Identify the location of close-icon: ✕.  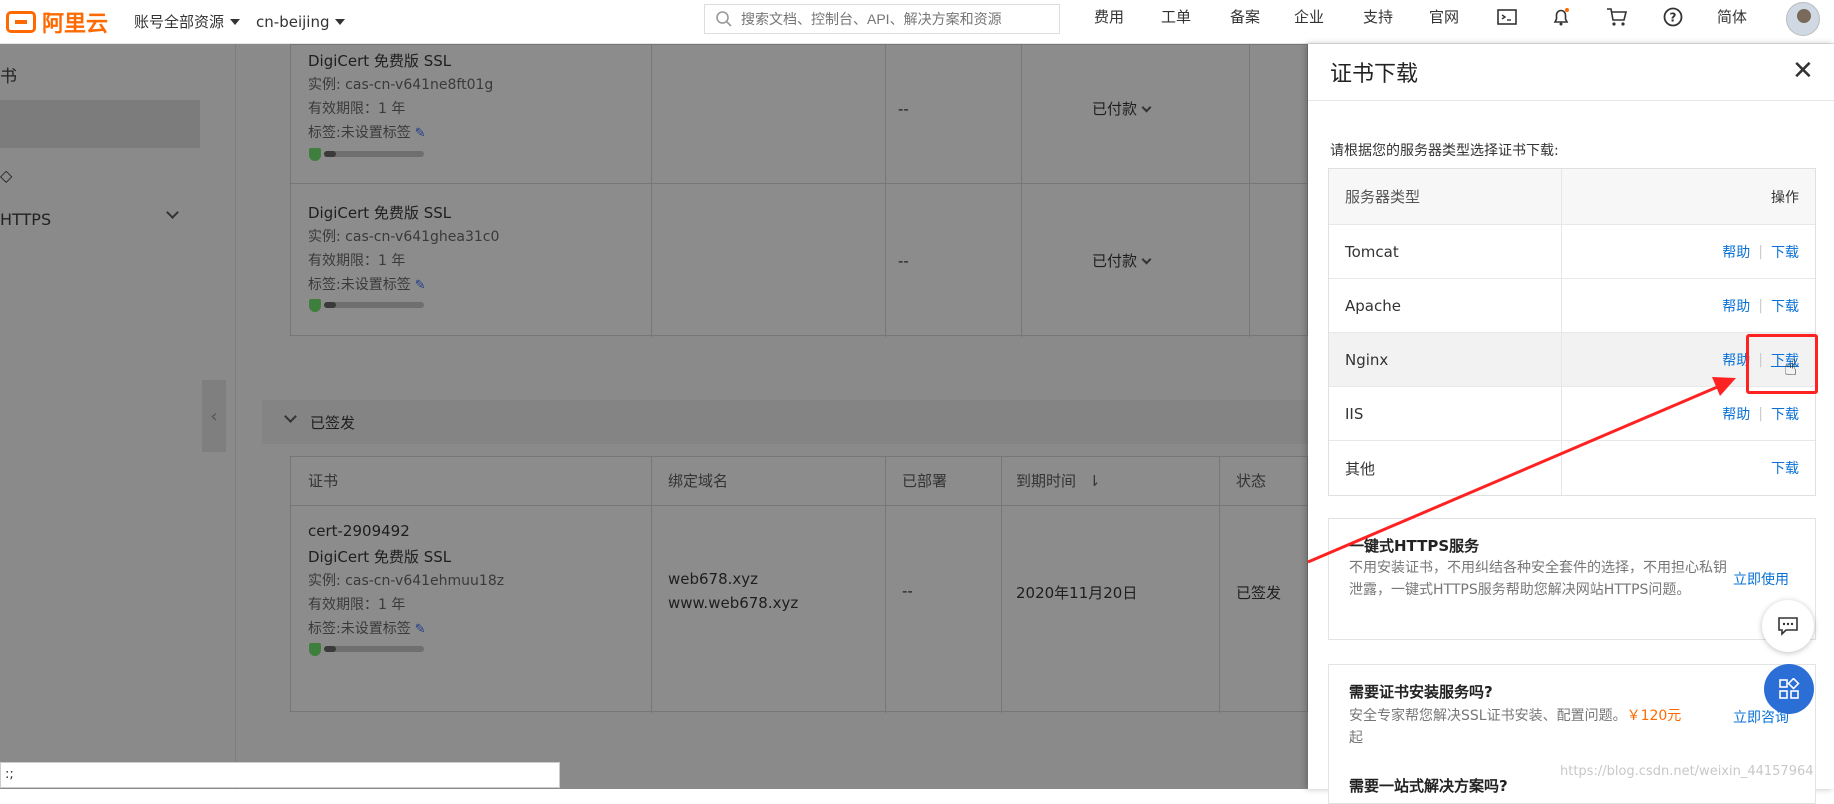
(1803, 71).